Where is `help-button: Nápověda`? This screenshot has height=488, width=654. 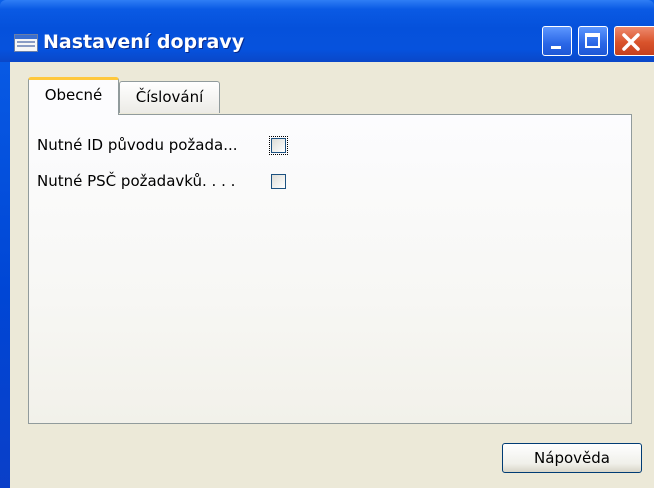
help-button: Nápověda is located at coordinates (572, 458).